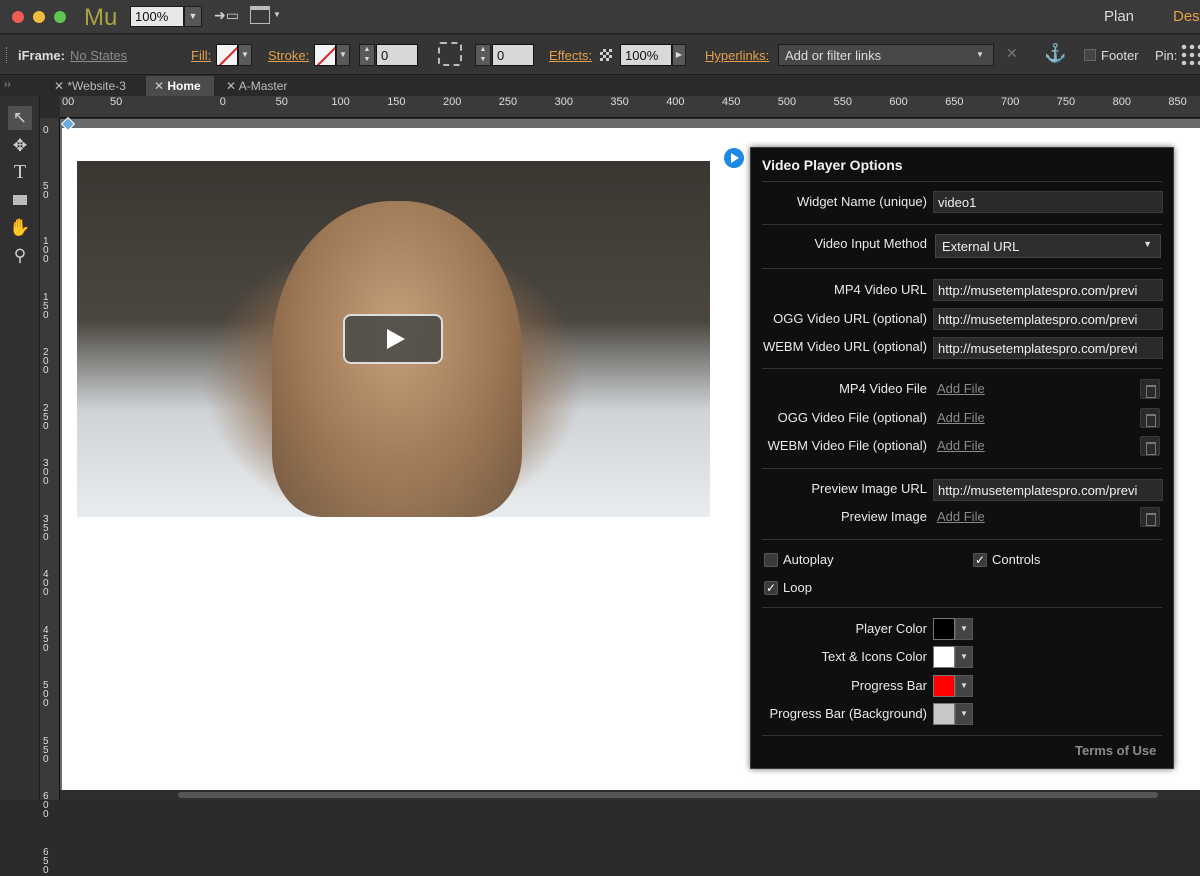 The width and height of the screenshot is (1200, 876). Describe the element at coordinates (797, 587) in the screenshot. I see `loop-label: Loop` at that location.